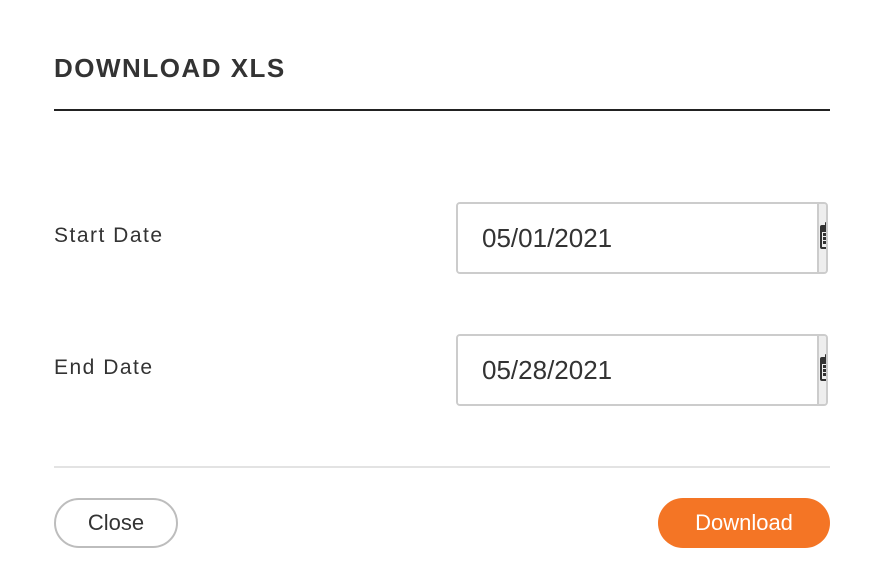 Image resolution: width=880 pixels, height=580 pixels. I want to click on start-date-calendar-button, so click(821, 238).